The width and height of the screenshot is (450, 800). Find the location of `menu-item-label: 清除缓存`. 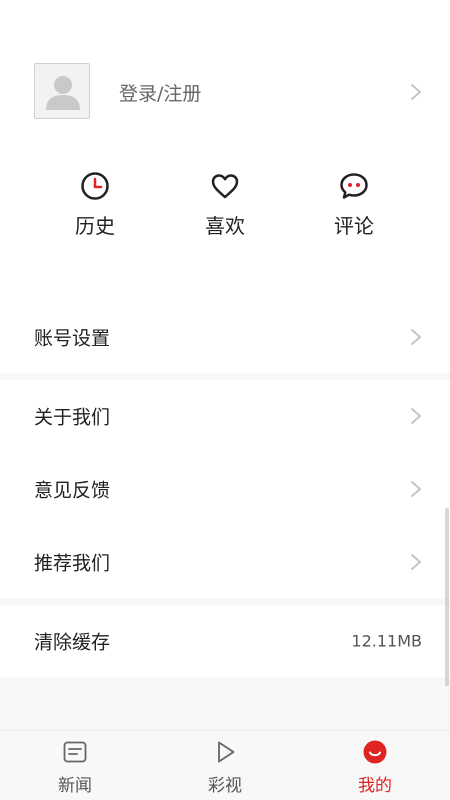

menu-item-label: 清除缓存 is located at coordinates (72, 642).